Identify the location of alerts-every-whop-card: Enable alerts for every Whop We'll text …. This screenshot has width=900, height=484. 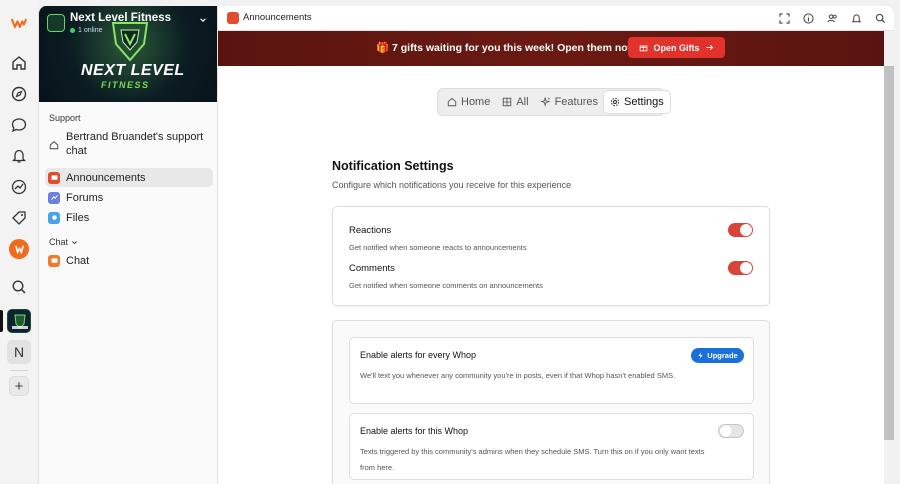
(551, 370).